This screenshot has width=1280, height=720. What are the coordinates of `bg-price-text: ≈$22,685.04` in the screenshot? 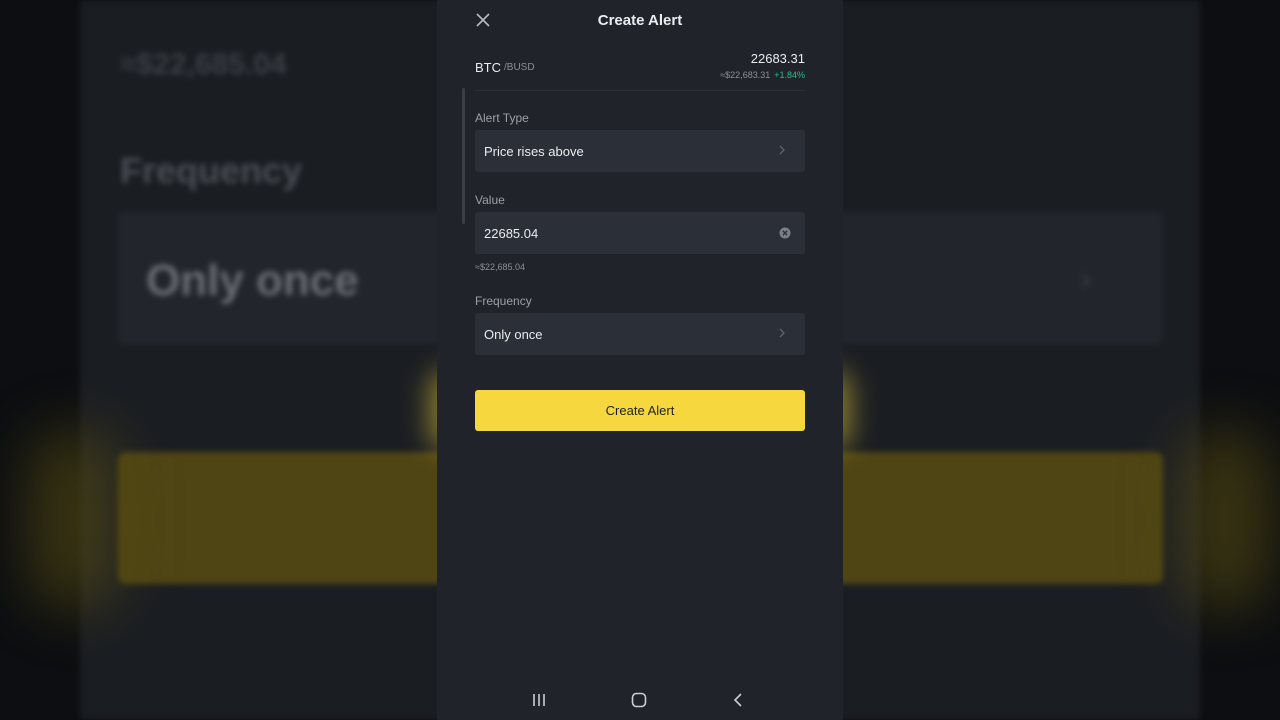 It's located at (203, 64).